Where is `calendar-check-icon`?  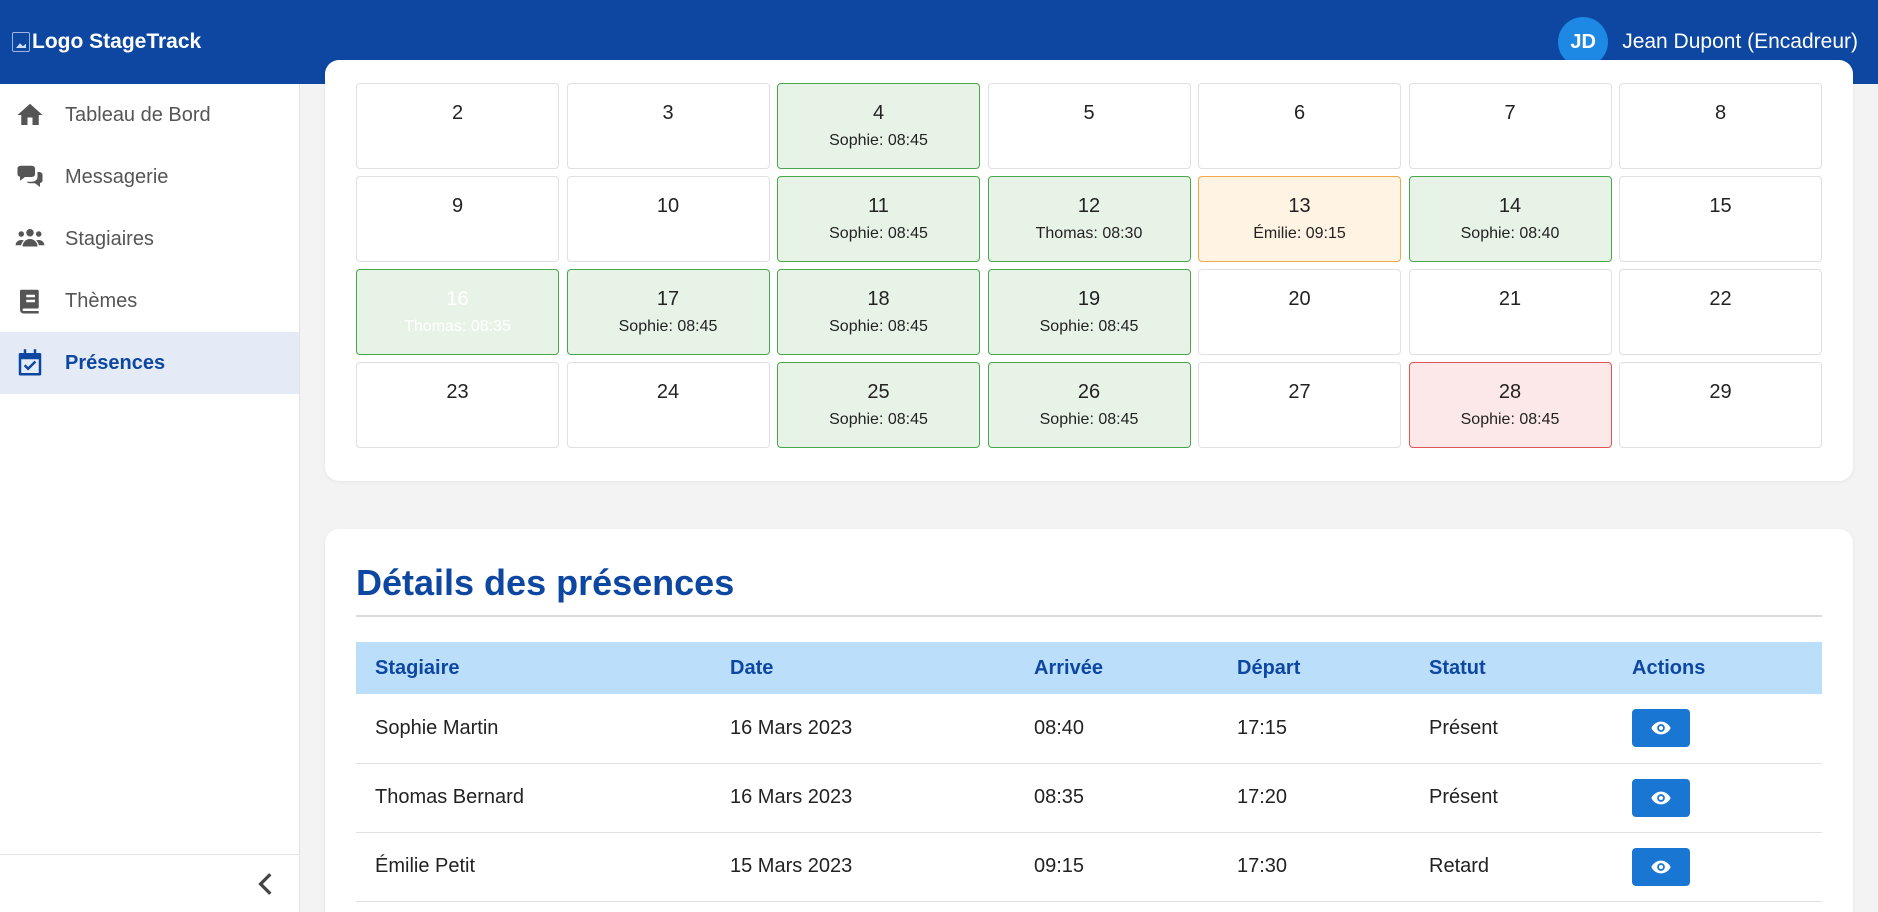 calendar-check-icon is located at coordinates (30, 362).